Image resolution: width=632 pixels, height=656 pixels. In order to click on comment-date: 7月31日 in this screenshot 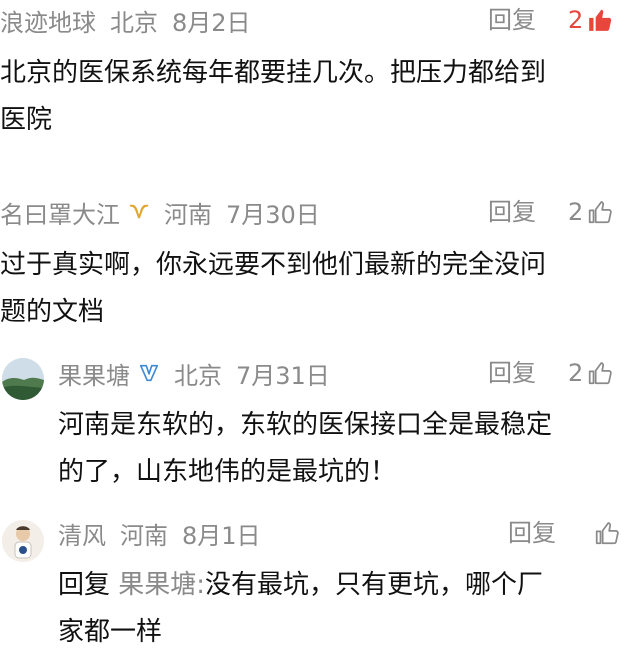, I will do `click(283, 375)`.